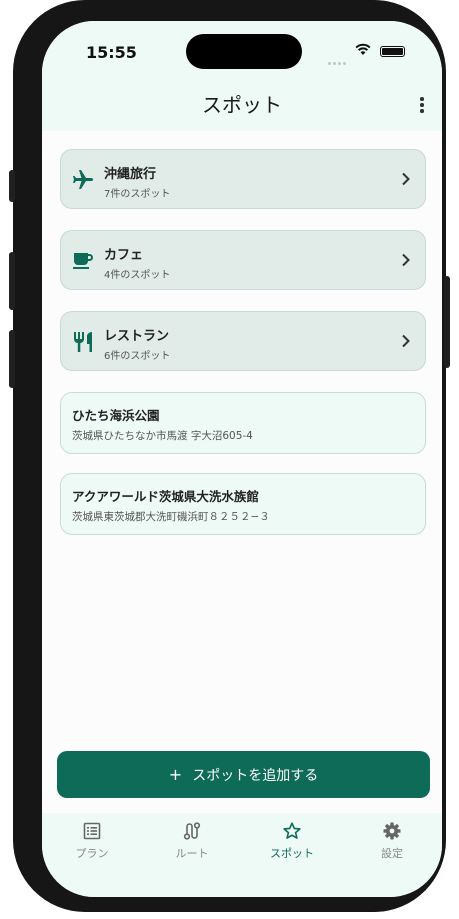  I want to click on category-count: 7件のスポット, so click(137, 194).